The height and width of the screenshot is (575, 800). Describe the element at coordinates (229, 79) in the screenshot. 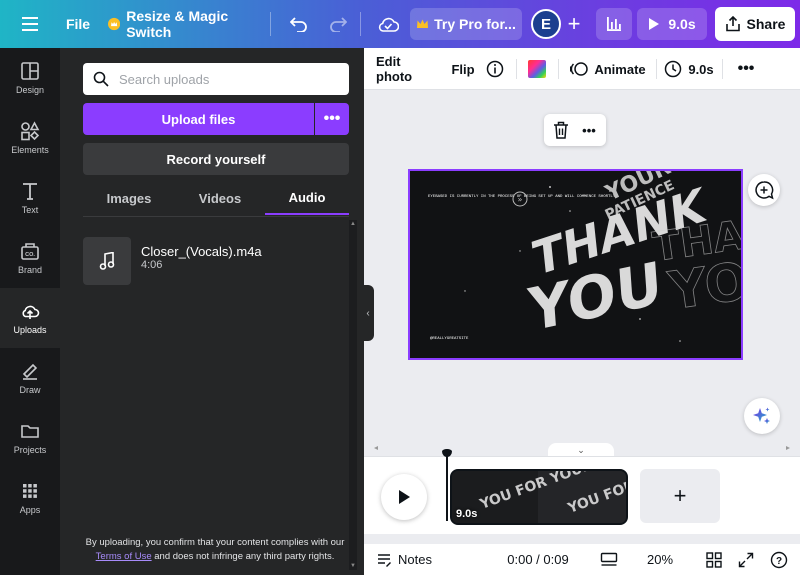

I see `search-input` at that location.